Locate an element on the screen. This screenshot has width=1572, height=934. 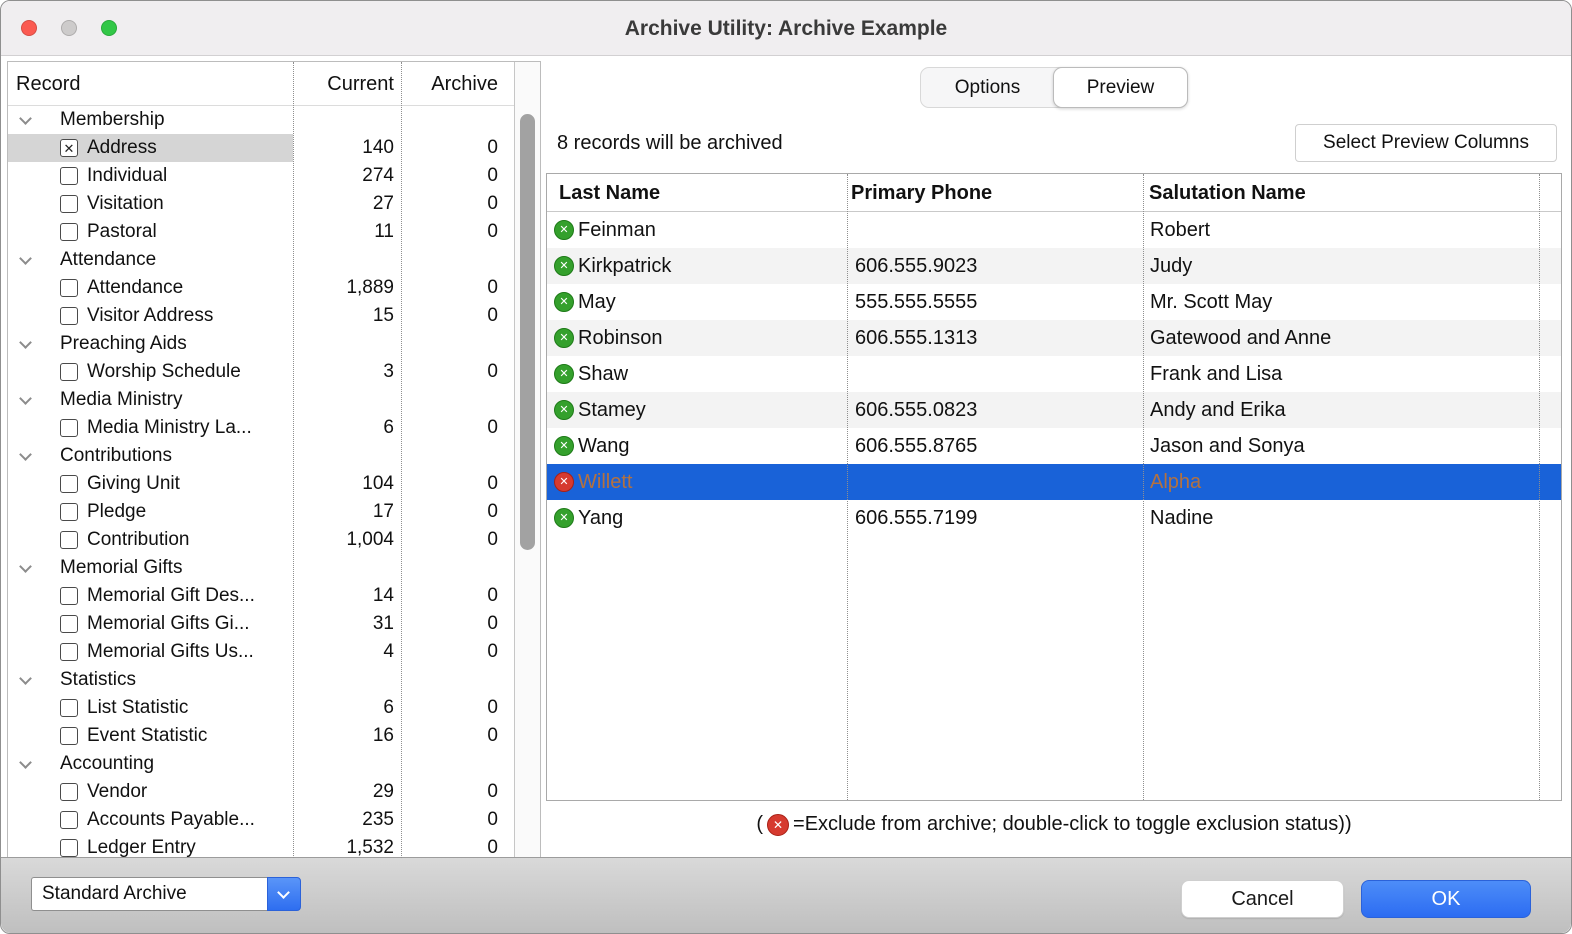
table-row: Feinman Robert is located at coordinates (1054, 230).